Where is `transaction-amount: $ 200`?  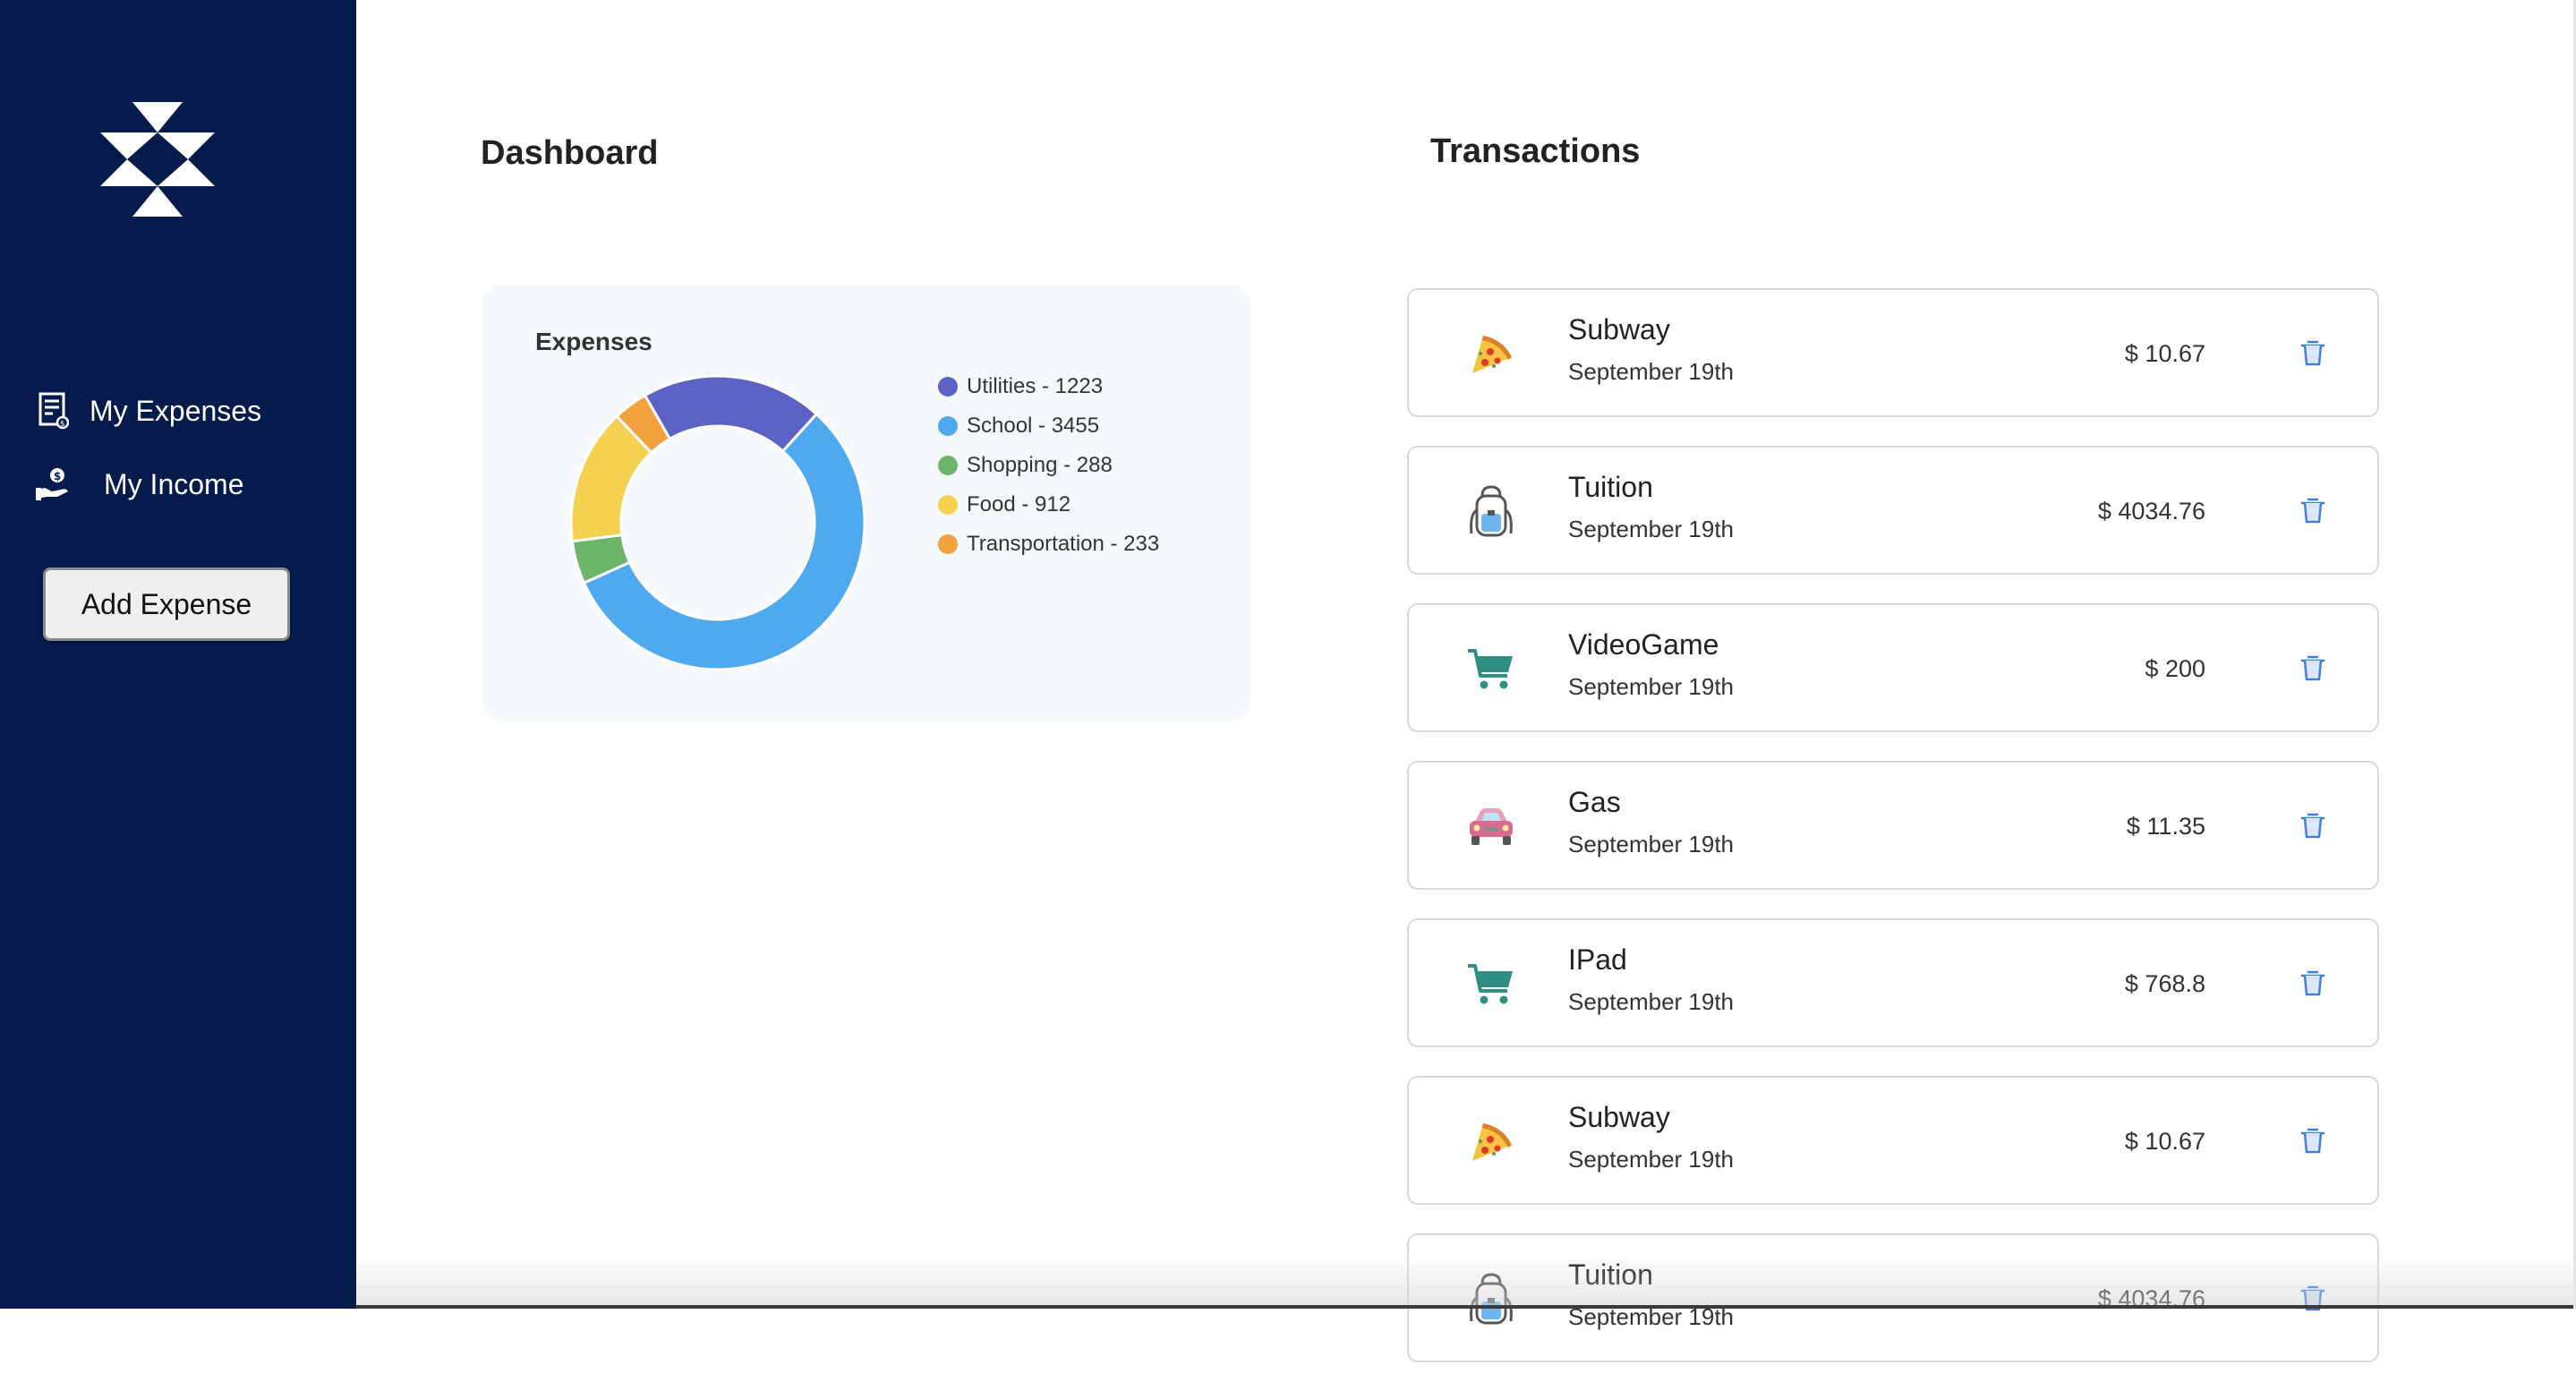 transaction-amount: $ 200 is located at coordinates (2175, 669).